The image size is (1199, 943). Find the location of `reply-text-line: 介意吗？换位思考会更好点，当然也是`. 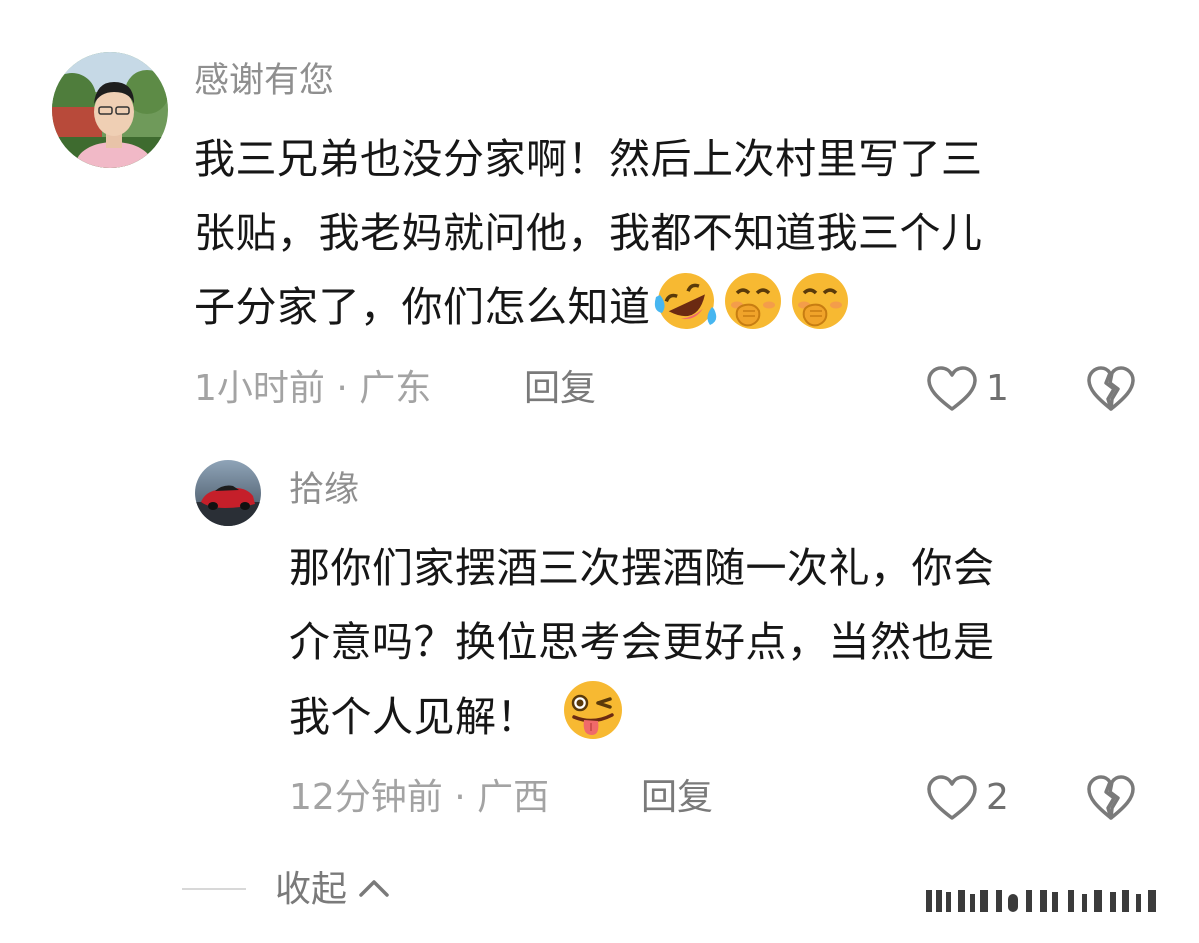

reply-text-line: 介意吗？换位思考会更好点，当然也是 is located at coordinates (642, 642).